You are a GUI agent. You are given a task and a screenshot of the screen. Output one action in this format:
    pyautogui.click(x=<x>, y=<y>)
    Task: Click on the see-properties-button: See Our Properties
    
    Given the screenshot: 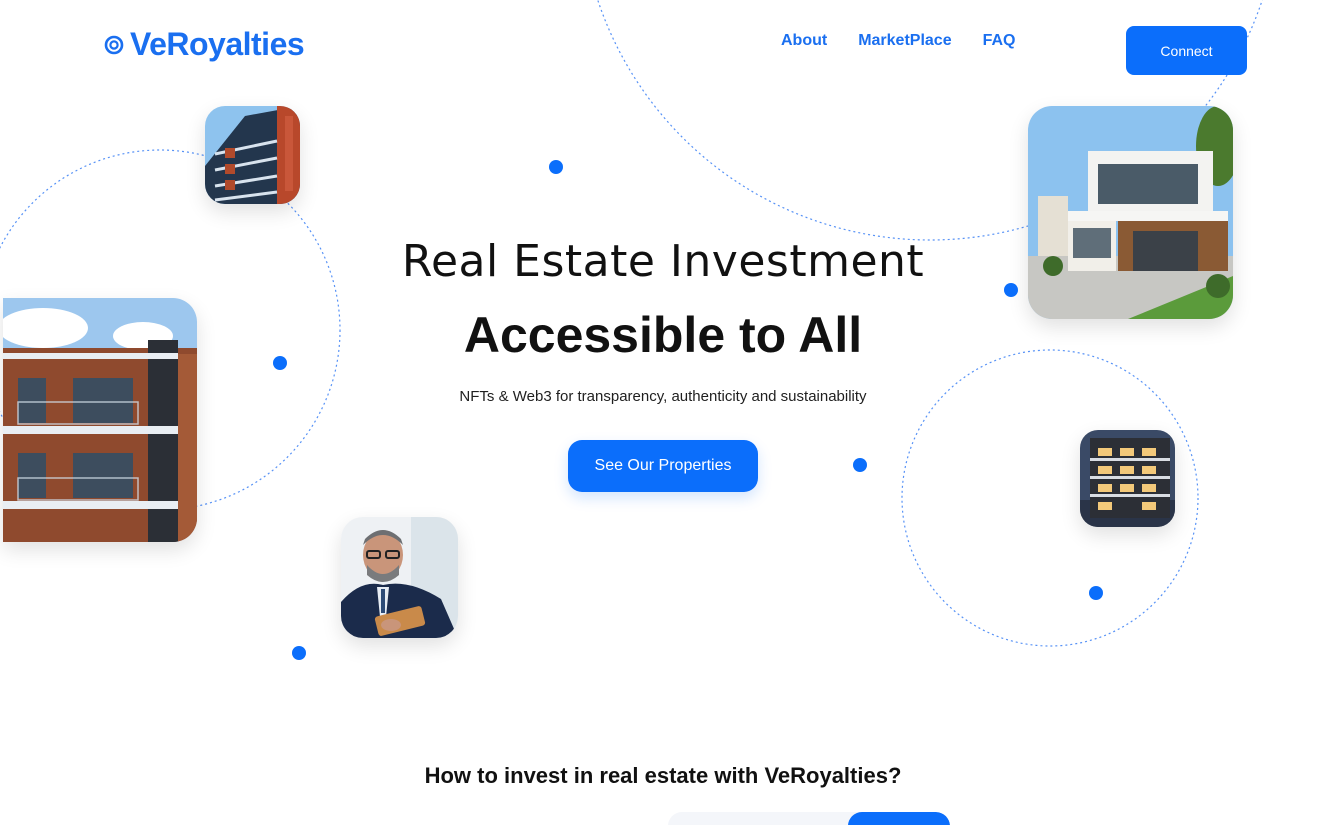 What is the action you would take?
    pyautogui.click(x=663, y=466)
    